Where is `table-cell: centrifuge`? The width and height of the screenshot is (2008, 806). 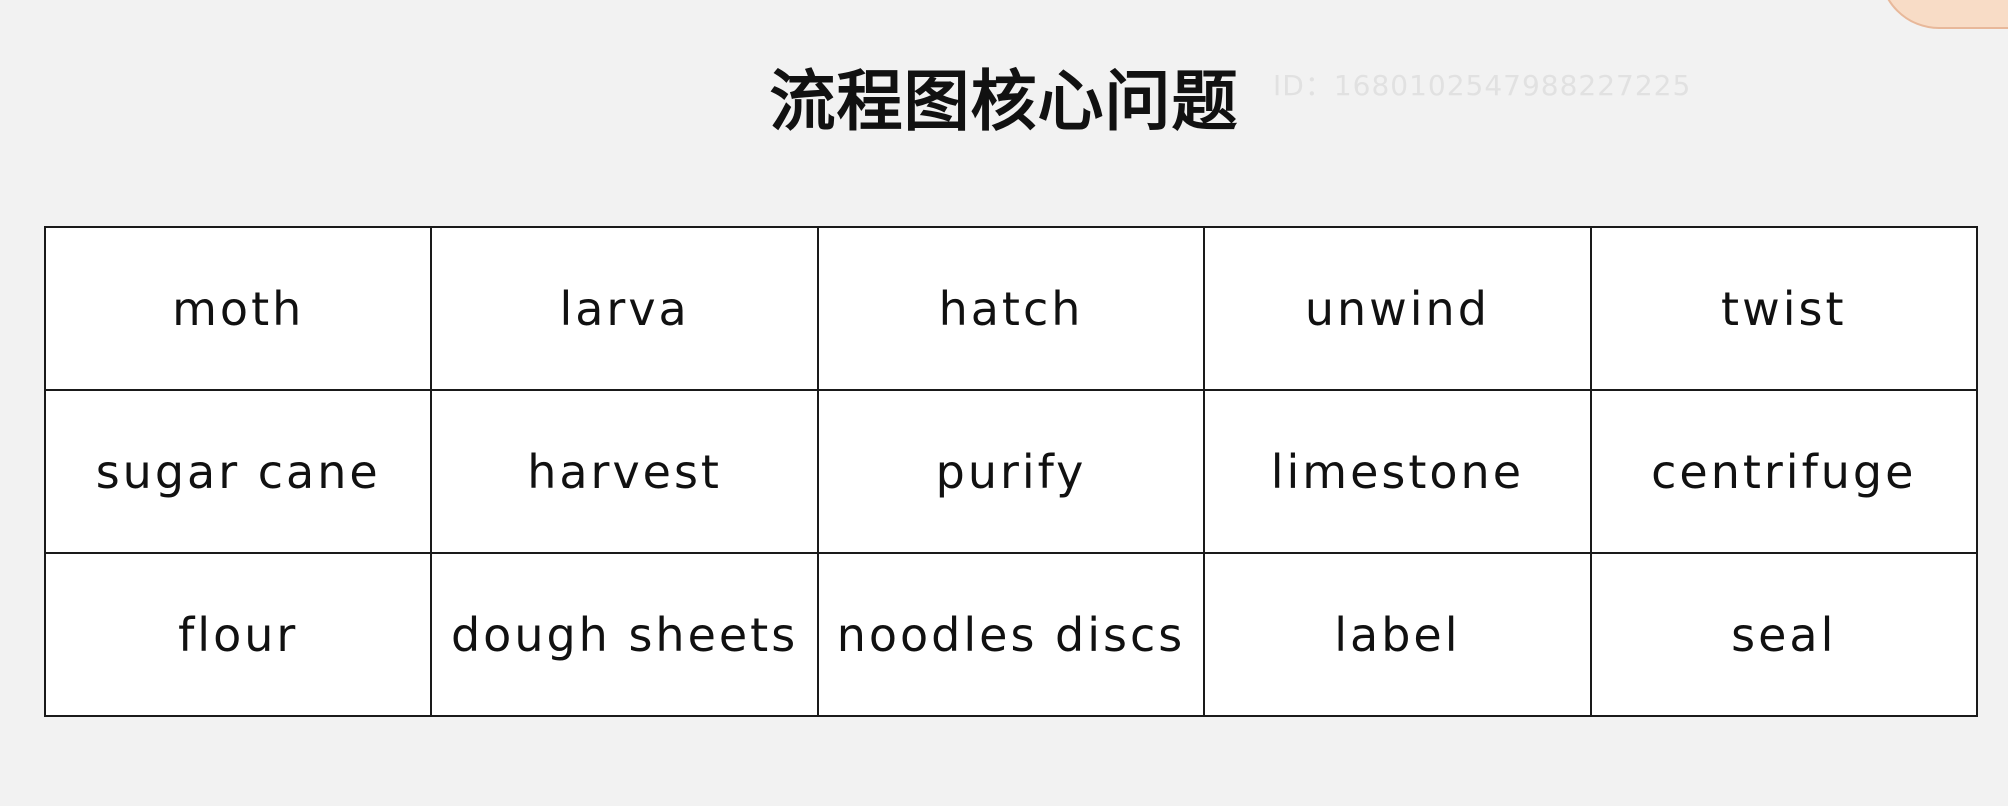
table-cell: centrifuge is located at coordinates (1784, 471).